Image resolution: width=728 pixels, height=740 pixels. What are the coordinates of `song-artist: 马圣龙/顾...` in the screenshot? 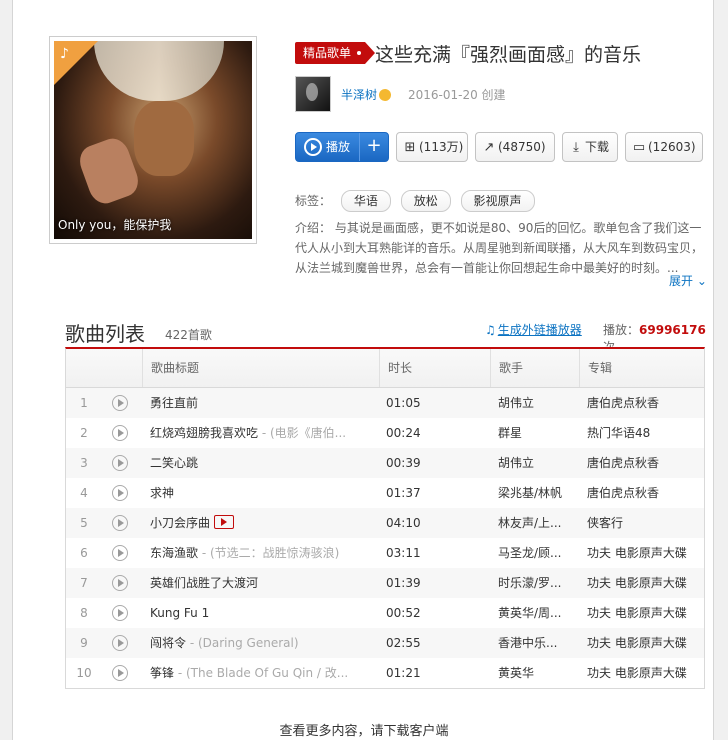 It's located at (537, 553).